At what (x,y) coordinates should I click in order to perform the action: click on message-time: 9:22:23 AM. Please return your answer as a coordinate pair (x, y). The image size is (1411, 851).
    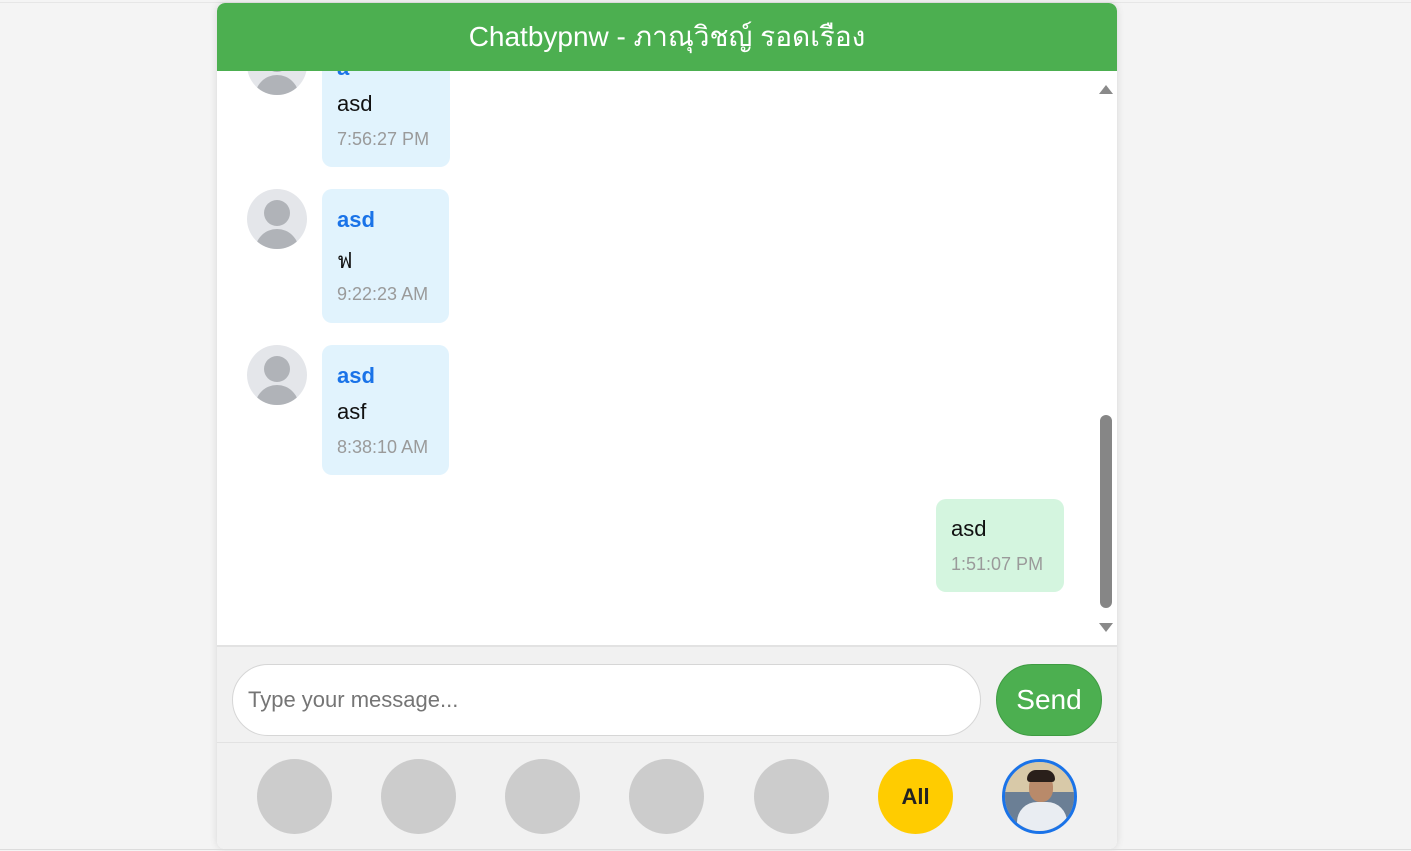
    Looking at the image, I should click on (383, 294).